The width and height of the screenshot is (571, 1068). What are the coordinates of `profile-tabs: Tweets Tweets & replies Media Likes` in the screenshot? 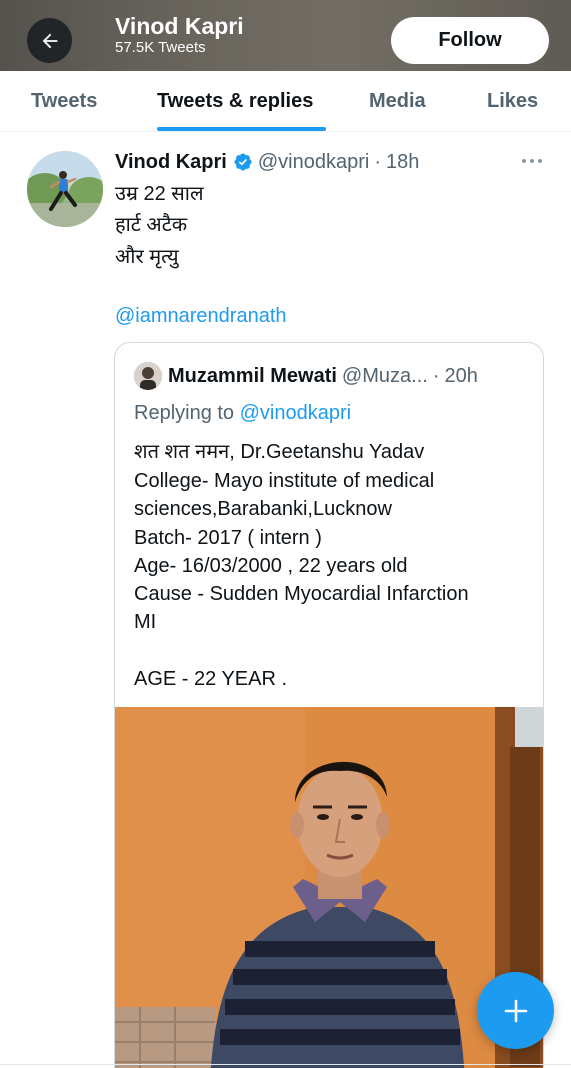 It's located at (285, 101).